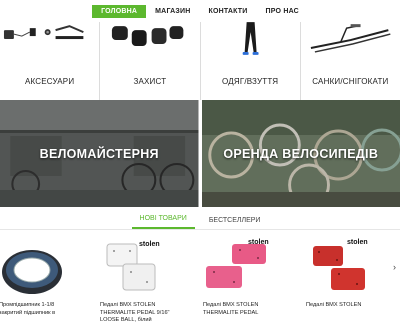 The height and width of the screenshot is (325, 400). I want to click on category-label: ОДЯГ/ВЗУТТЯ, so click(250, 81).